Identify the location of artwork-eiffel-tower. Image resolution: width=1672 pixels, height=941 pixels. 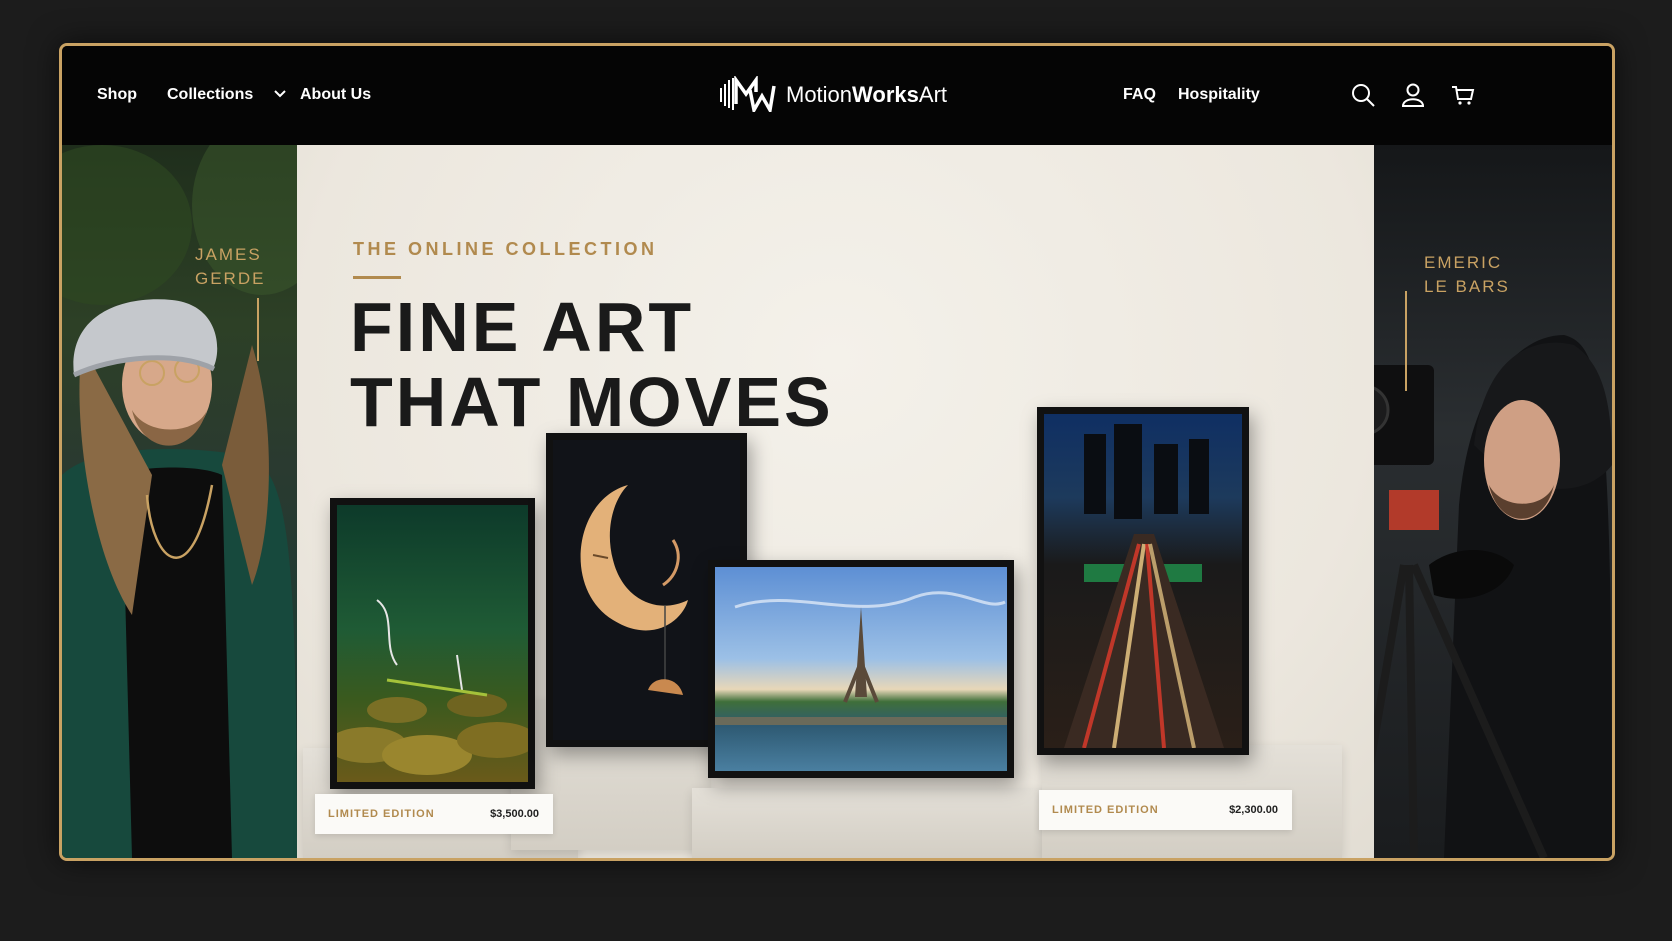
(861, 669).